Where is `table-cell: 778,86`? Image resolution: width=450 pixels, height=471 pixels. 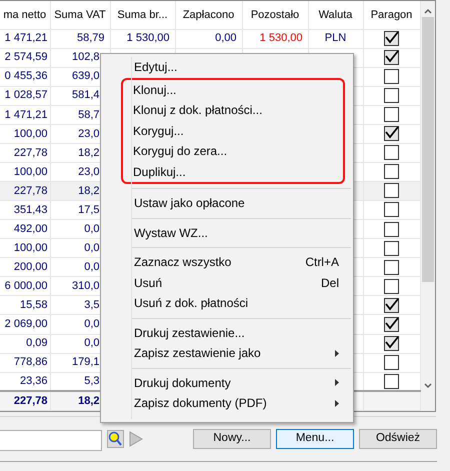
table-cell: 778,86 is located at coordinates (25, 362).